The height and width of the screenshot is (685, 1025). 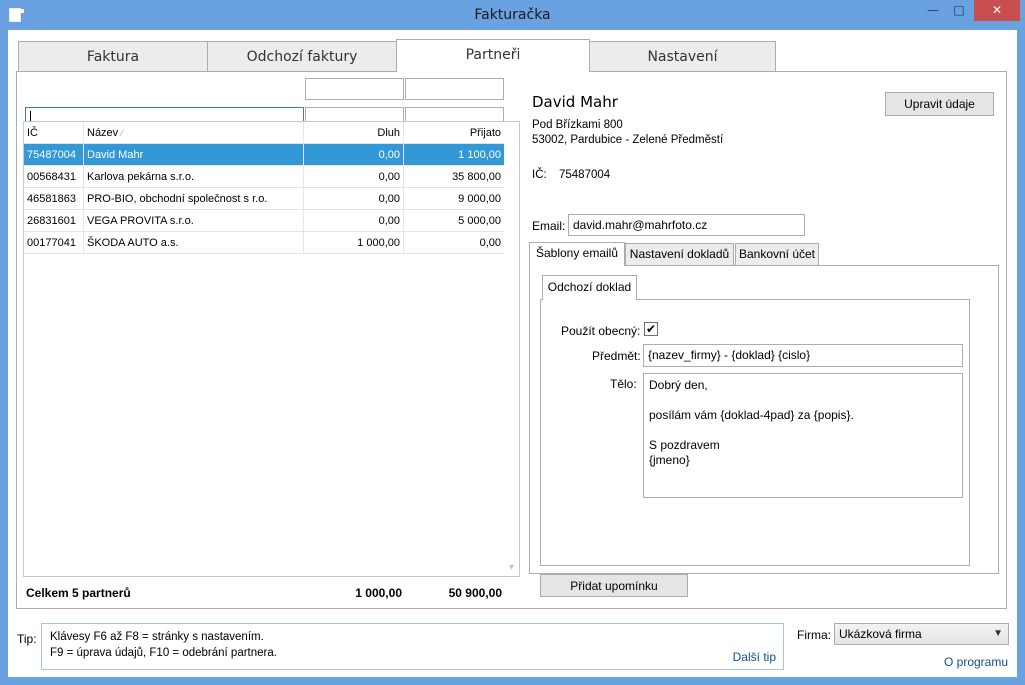 I want to click on firma-label: Firma:, so click(x=814, y=635).